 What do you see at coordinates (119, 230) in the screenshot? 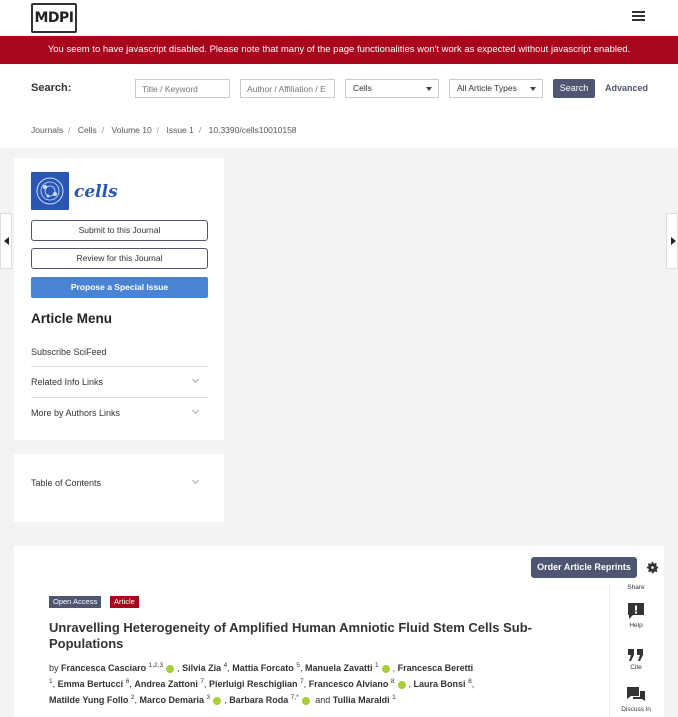
I see `submit-to-journal-button: Submit to this Journal` at bounding box center [119, 230].